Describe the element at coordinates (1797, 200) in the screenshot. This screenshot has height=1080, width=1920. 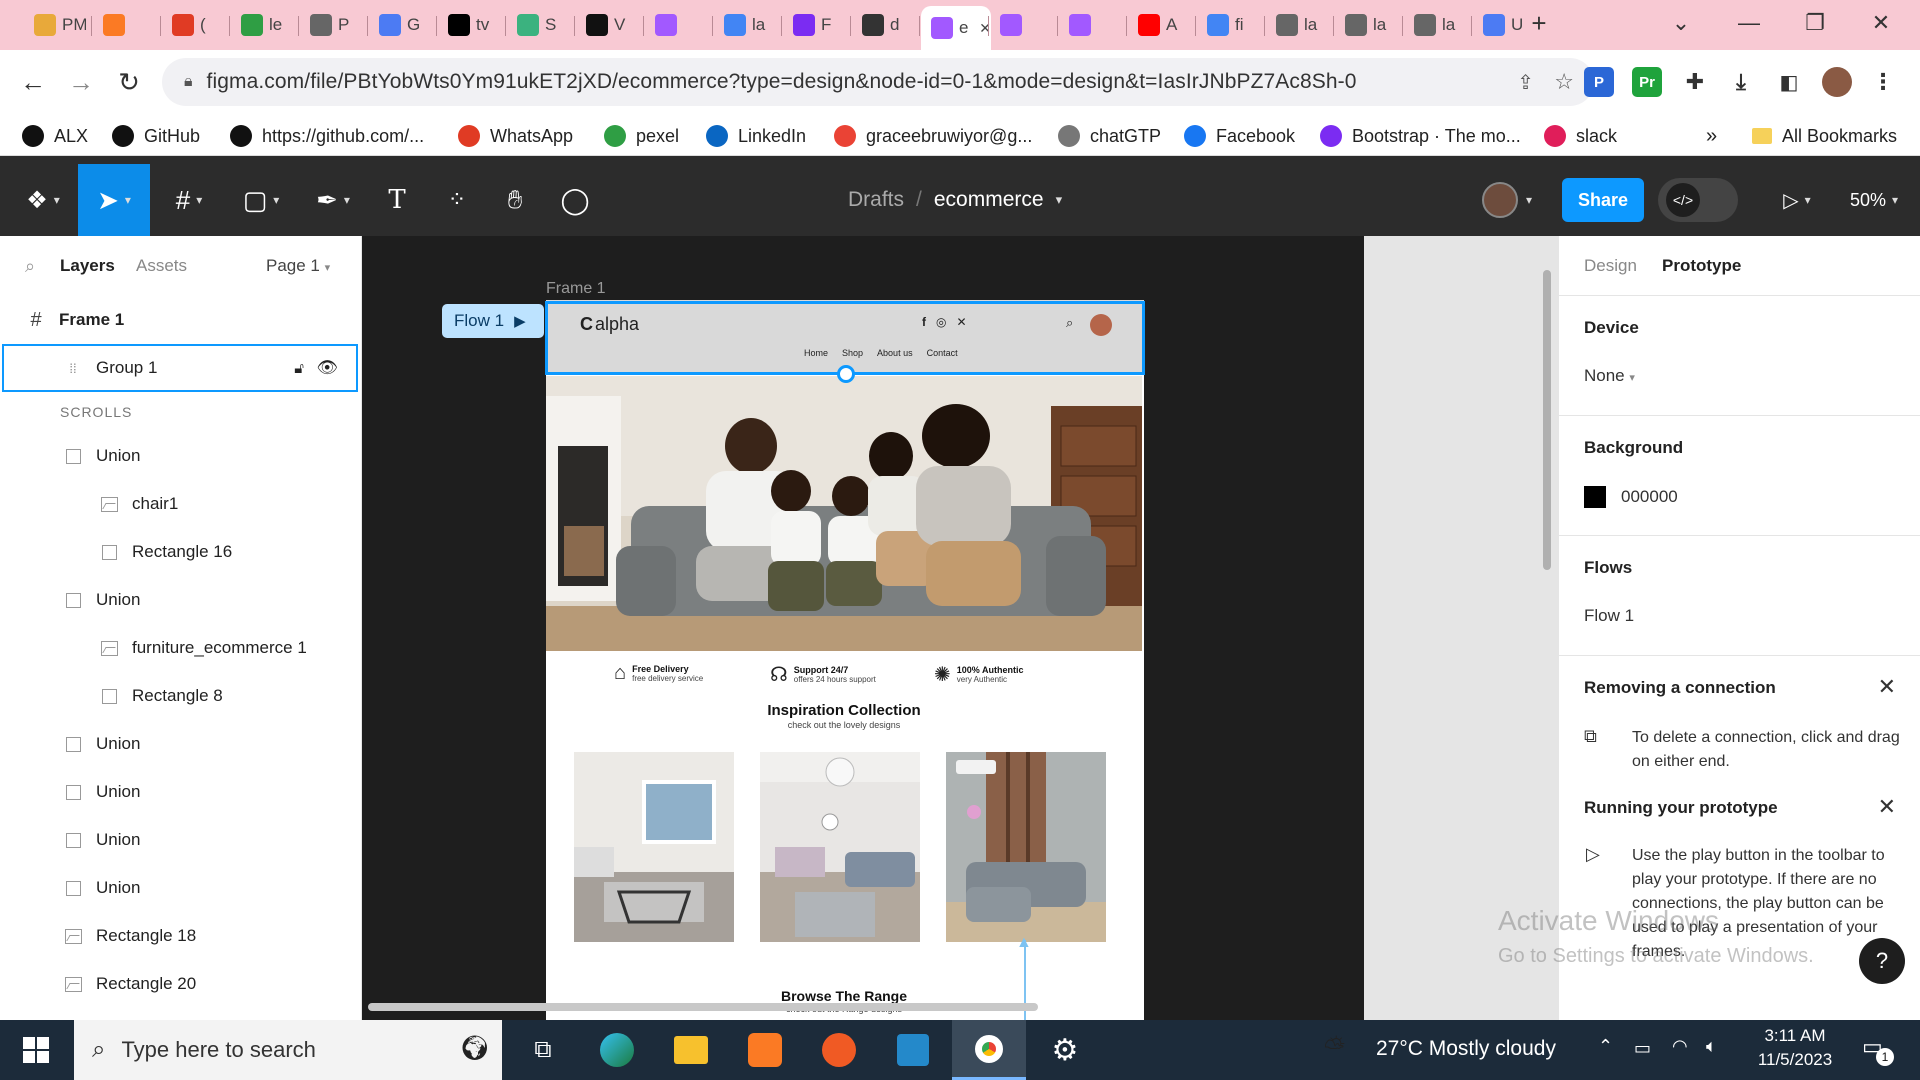
I see `present-button: ▷ ▾` at that location.